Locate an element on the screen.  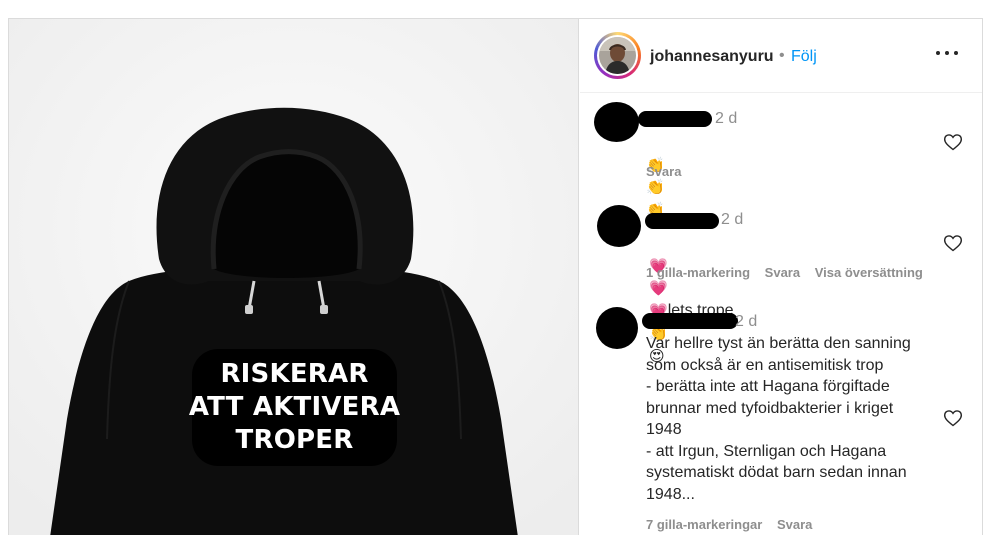
follow-button: Följ is located at coordinates (804, 57).